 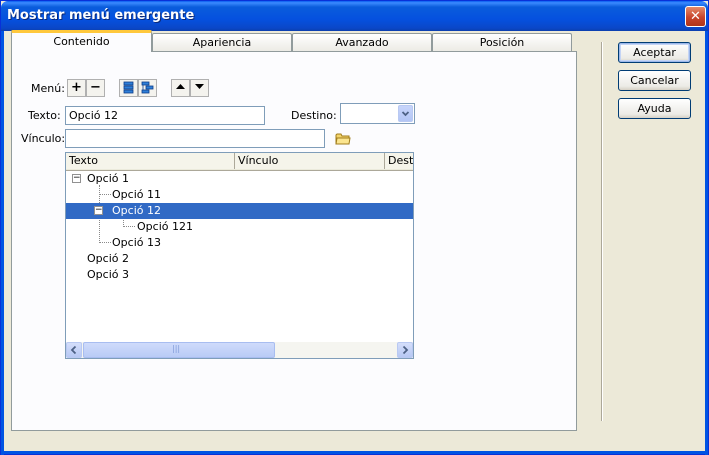 I want to click on chevron-right-icon, so click(x=405, y=350).